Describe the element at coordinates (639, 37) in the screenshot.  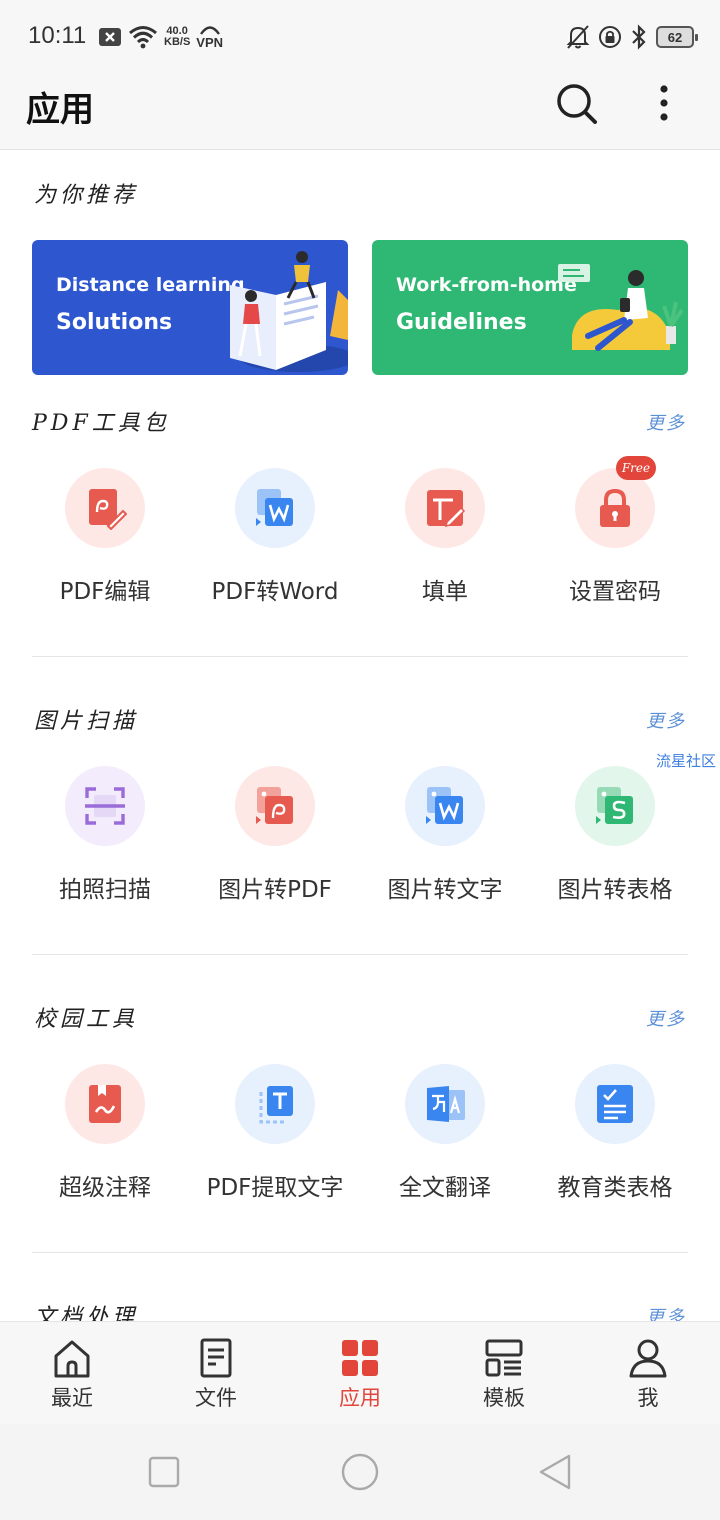
I see `bluetooth-icon` at that location.